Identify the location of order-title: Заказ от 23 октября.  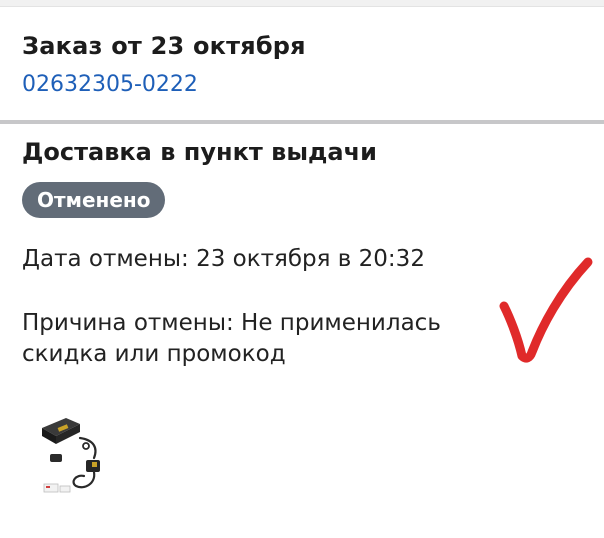
(164, 46).